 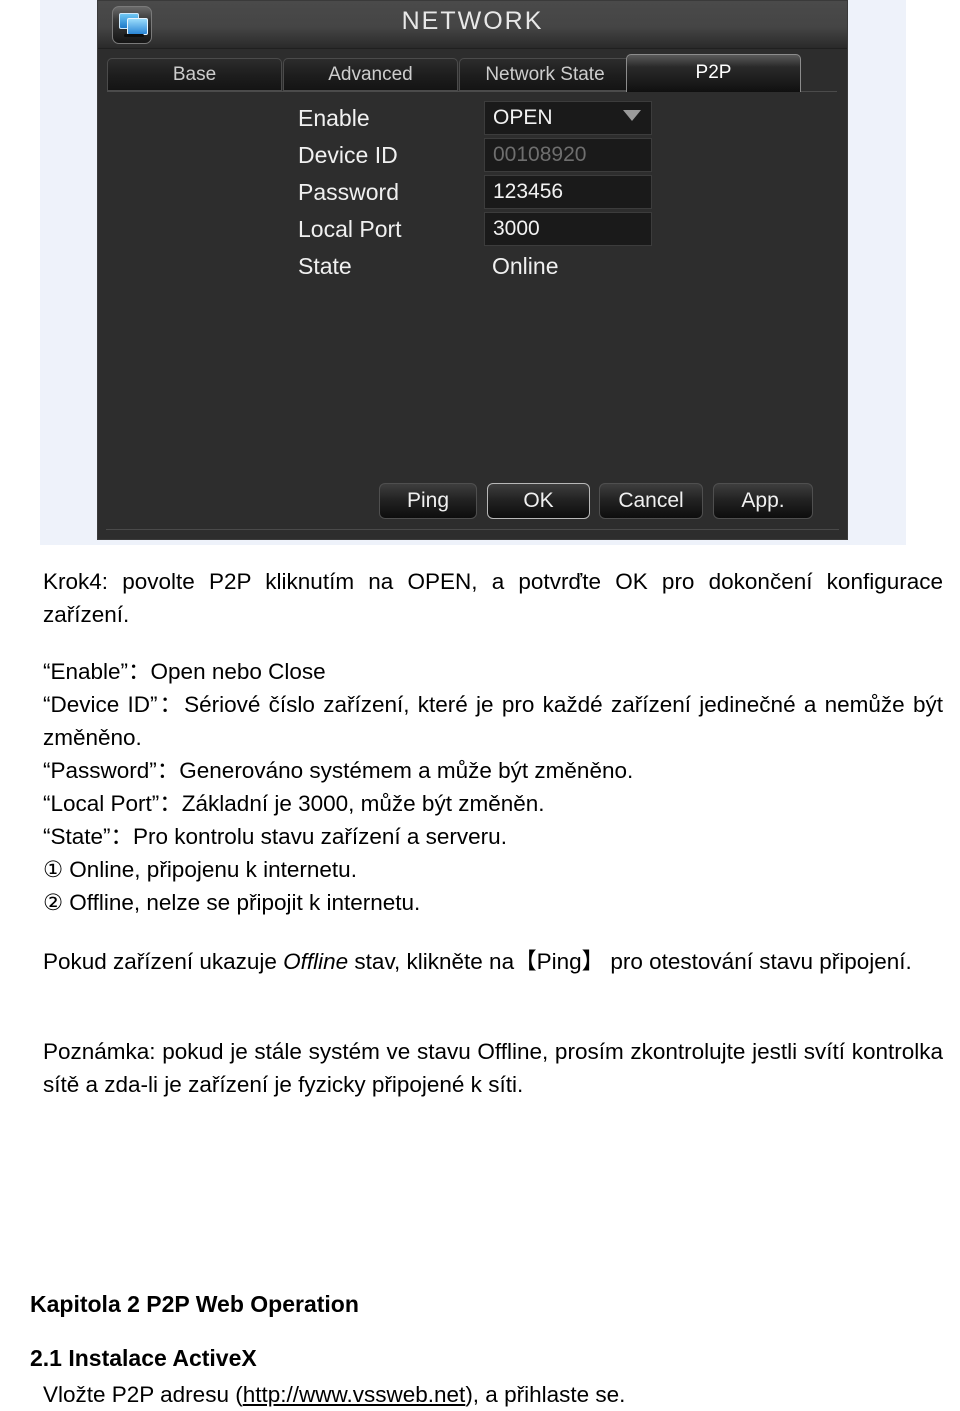 What do you see at coordinates (525, 266) in the screenshot?
I see `state-value: Online` at bounding box center [525, 266].